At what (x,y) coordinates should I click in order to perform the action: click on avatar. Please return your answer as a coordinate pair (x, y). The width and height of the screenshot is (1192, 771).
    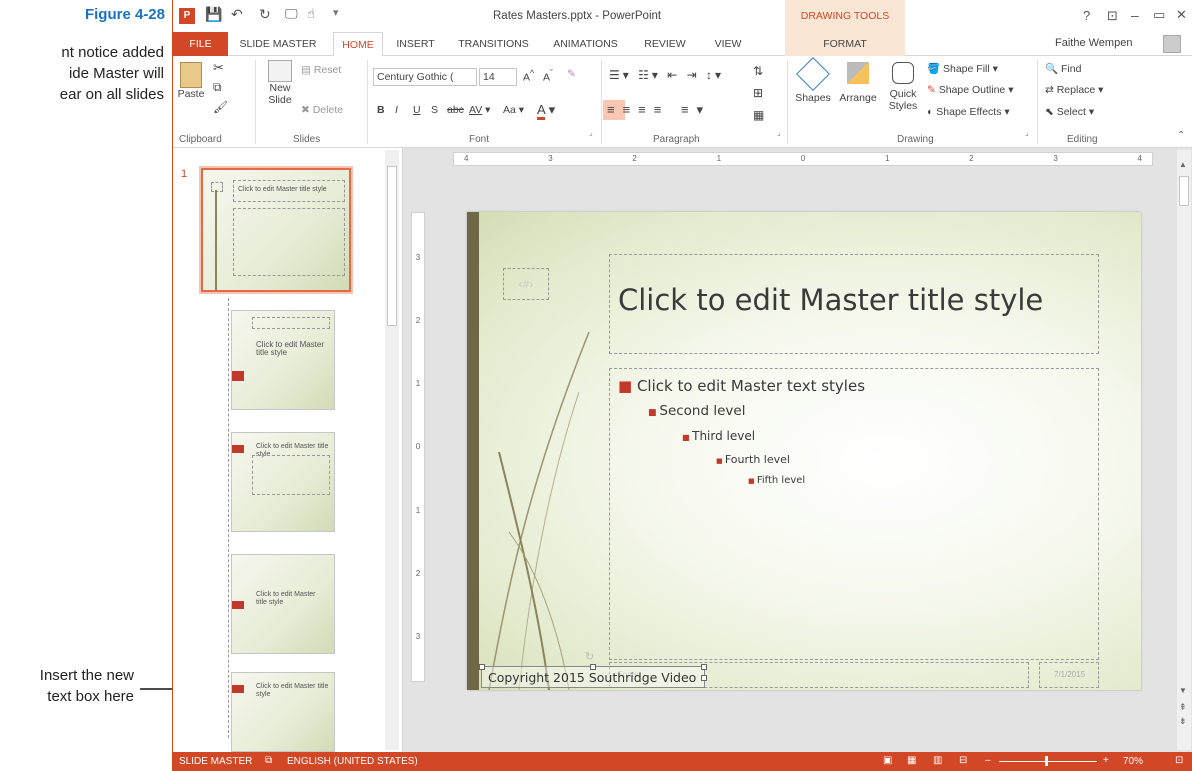
    Looking at the image, I should click on (1172, 44).